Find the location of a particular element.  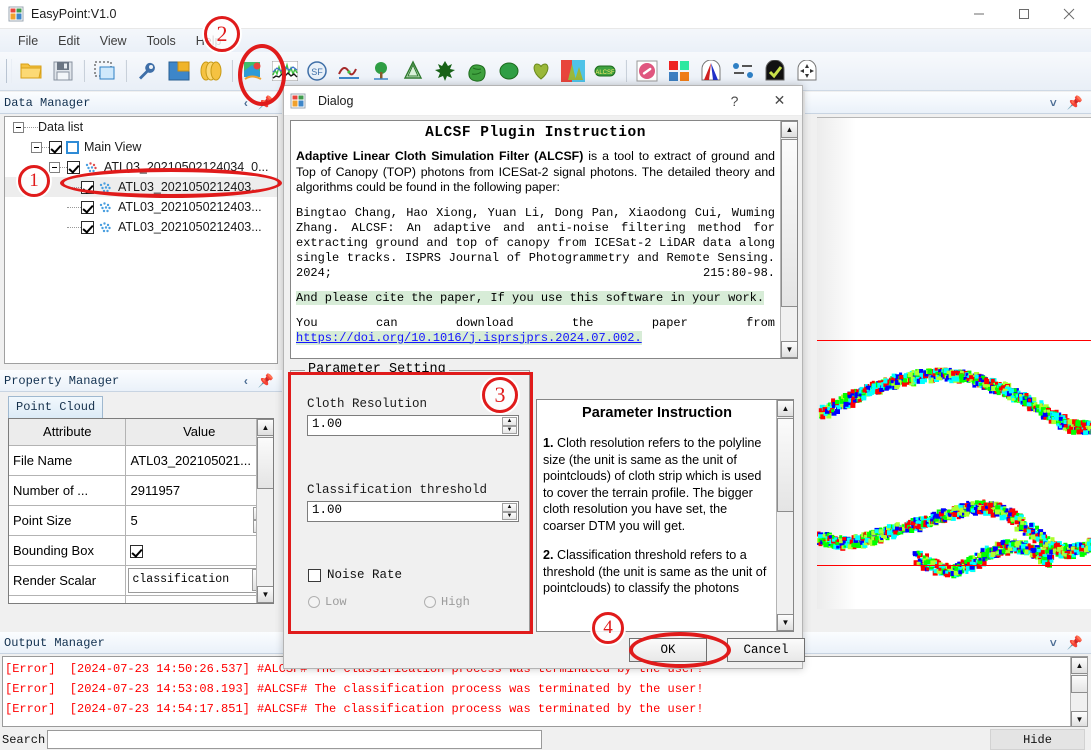

noise-rate-checkbox is located at coordinates (314, 575).